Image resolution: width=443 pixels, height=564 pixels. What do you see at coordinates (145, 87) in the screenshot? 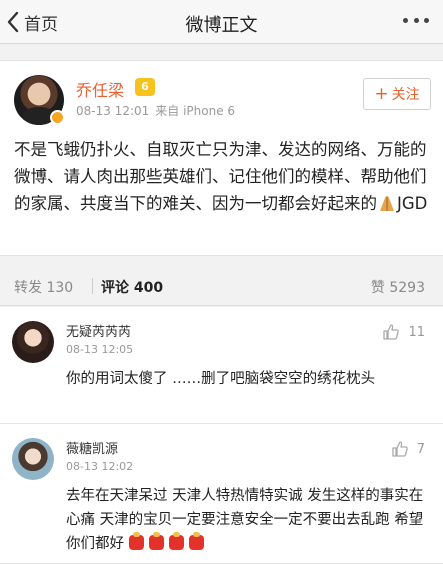
I see `vip-badge: 6` at bounding box center [145, 87].